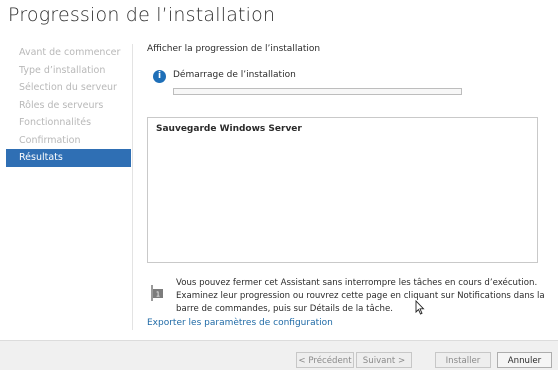 The width and height of the screenshot is (558, 370). Describe the element at coordinates (420, 307) in the screenshot. I see `mouse-cursor-icon` at that location.